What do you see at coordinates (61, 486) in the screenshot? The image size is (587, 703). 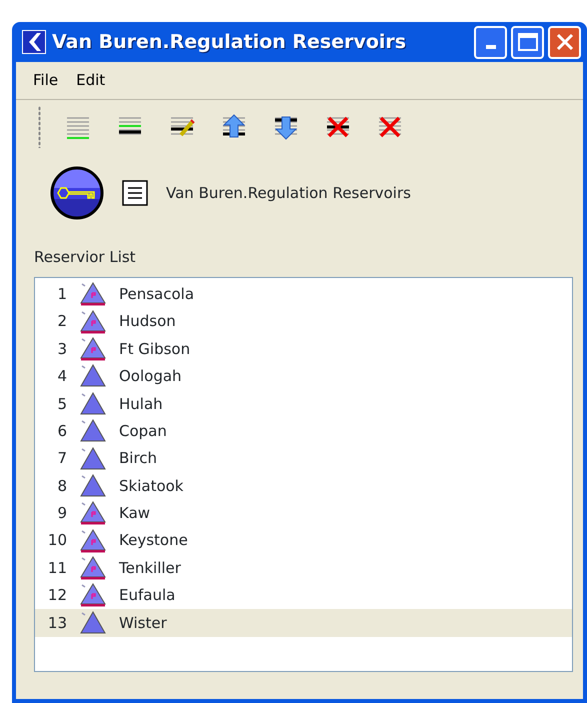 I see `row-number: 8` at bounding box center [61, 486].